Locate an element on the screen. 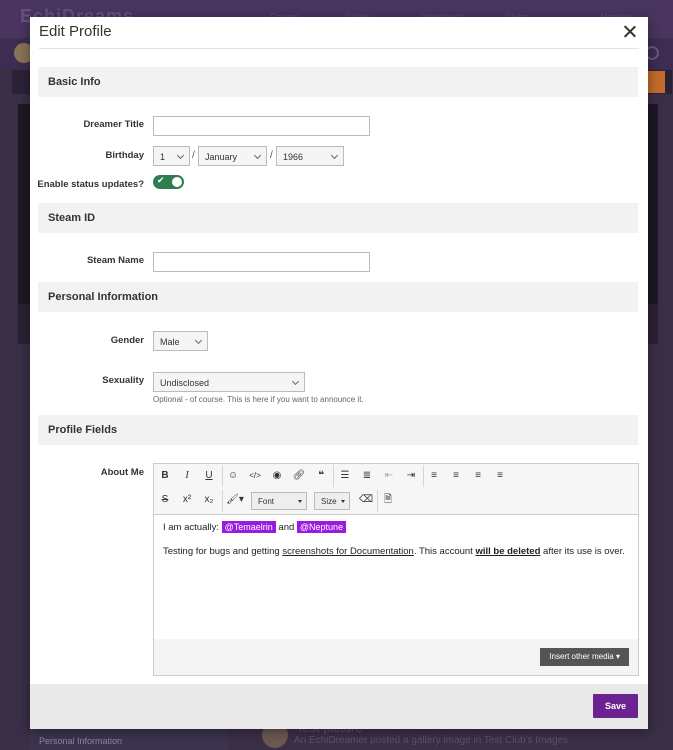 This screenshot has height=750, width=673. section-profile-fields: Profile Fields is located at coordinates (338, 430).